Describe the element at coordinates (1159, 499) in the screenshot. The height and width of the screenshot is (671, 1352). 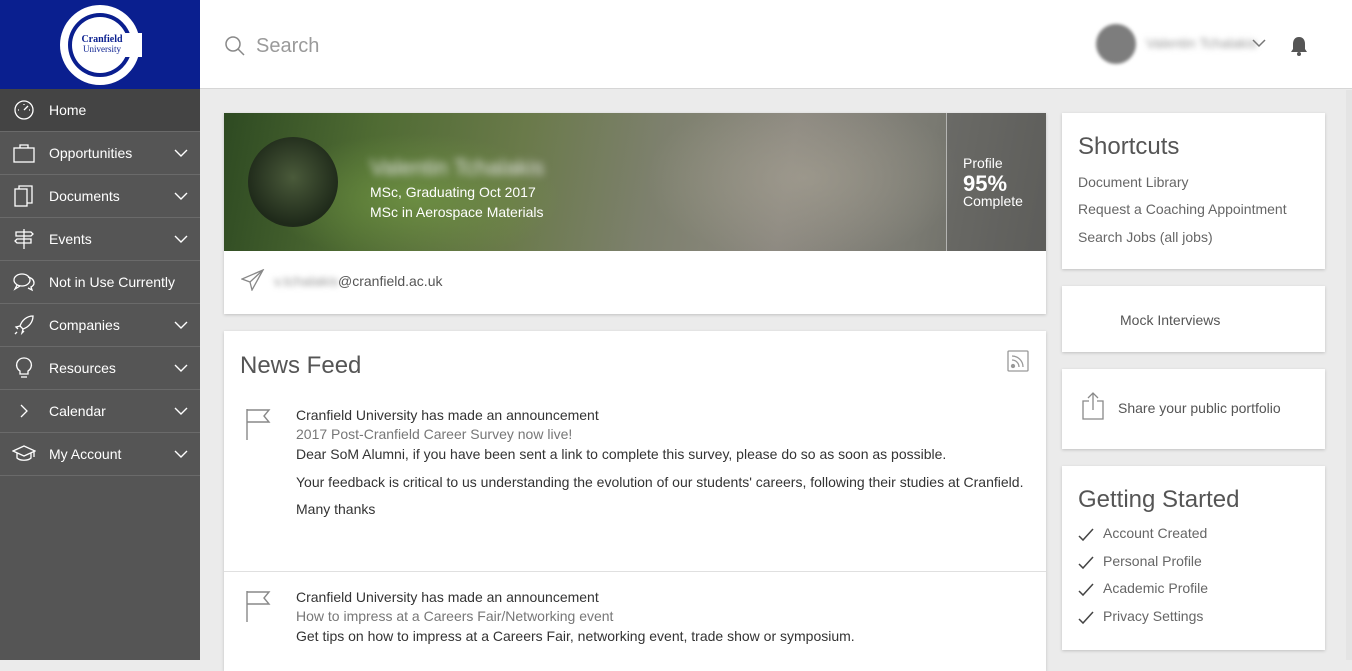
I see `getting-started-title: Getting Started` at that location.